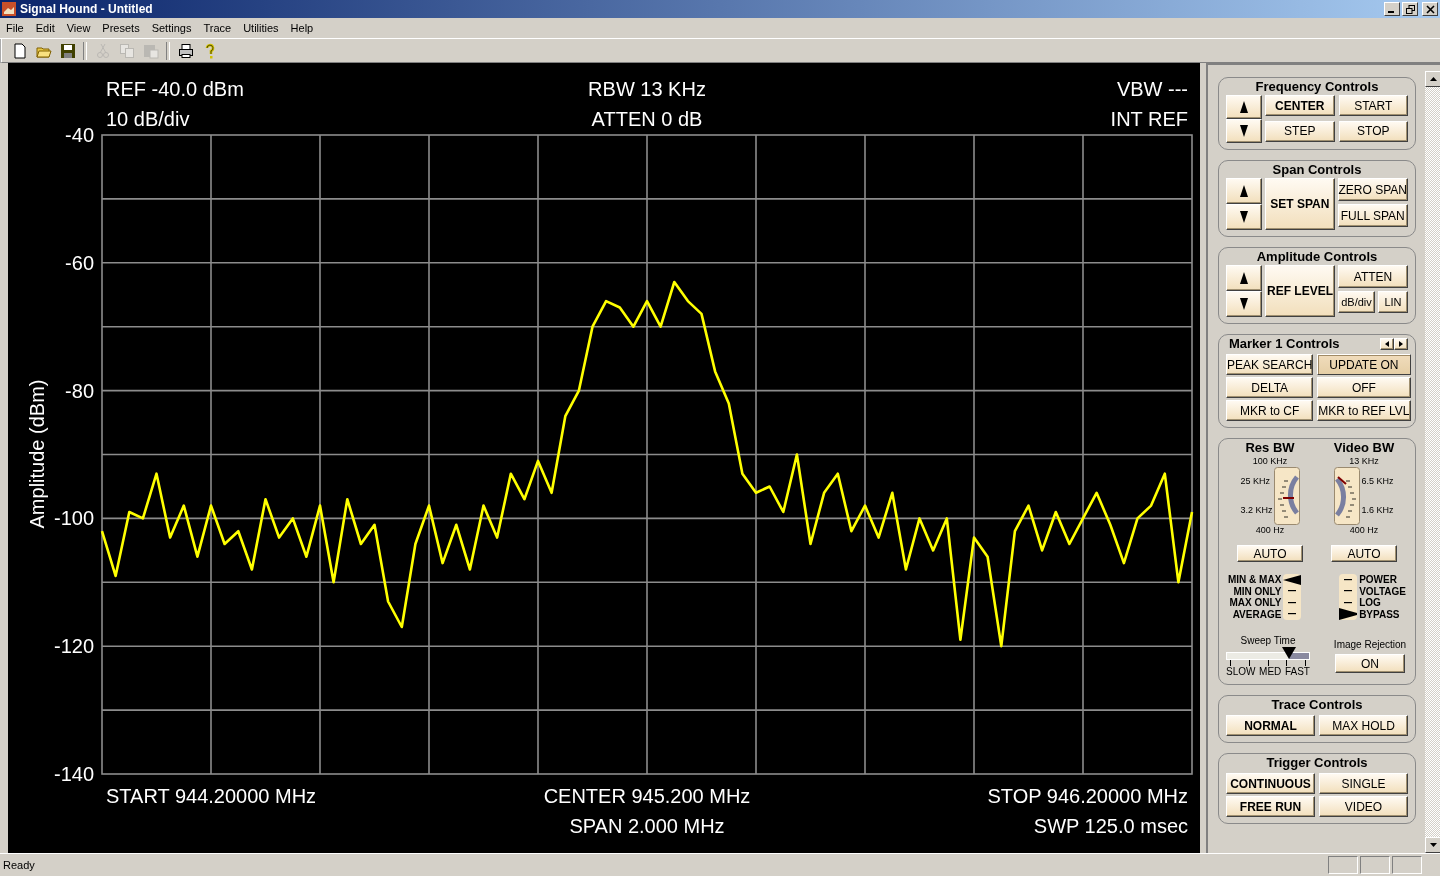 Image resolution: width=1440 pixels, height=876 pixels. I want to click on marker-button: DELTA, so click(1270, 387).